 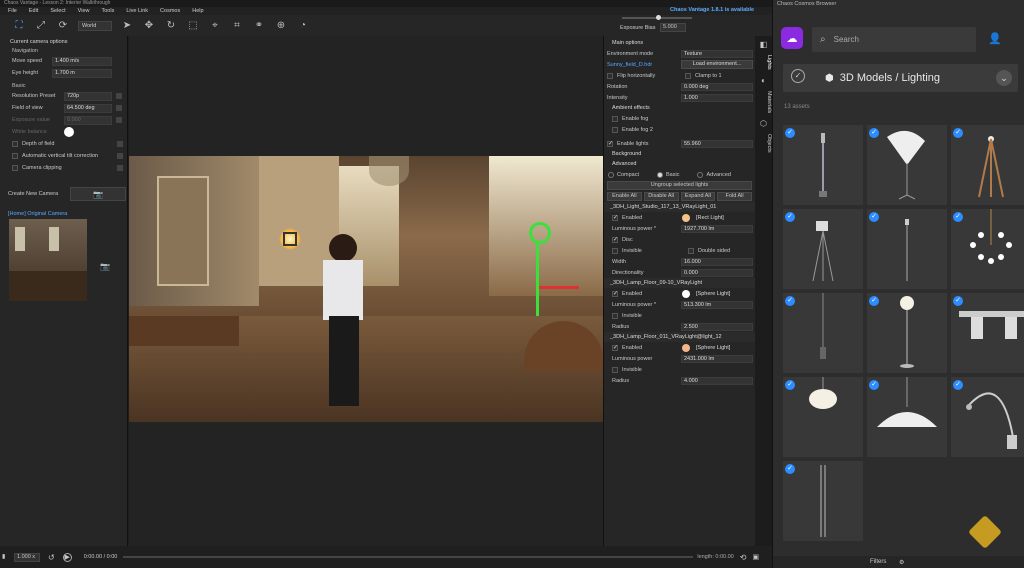 What do you see at coordinates (717, 304) in the screenshot?
I see `light2-power-input: 513.300 lm` at bounding box center [717, 304].